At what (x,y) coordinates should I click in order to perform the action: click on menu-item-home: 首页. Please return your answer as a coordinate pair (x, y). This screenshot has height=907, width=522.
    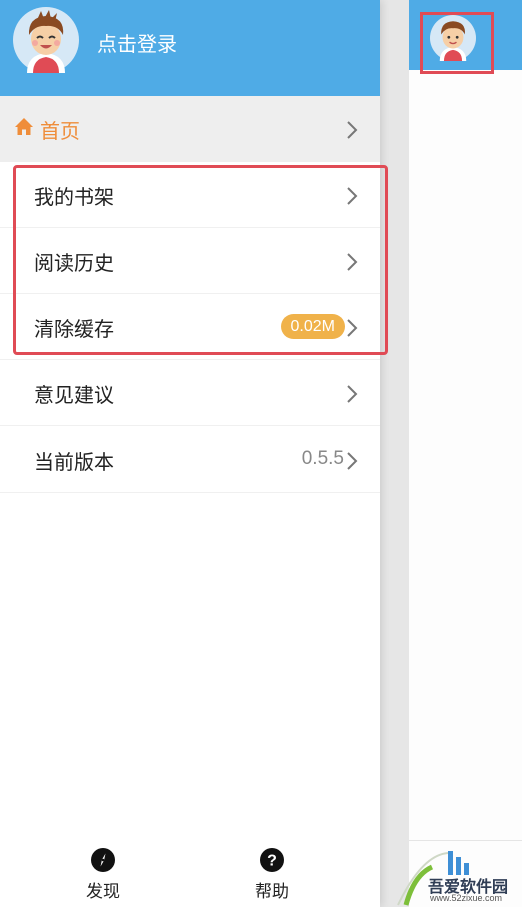
    Looking at the image, I should click on (190, 129).